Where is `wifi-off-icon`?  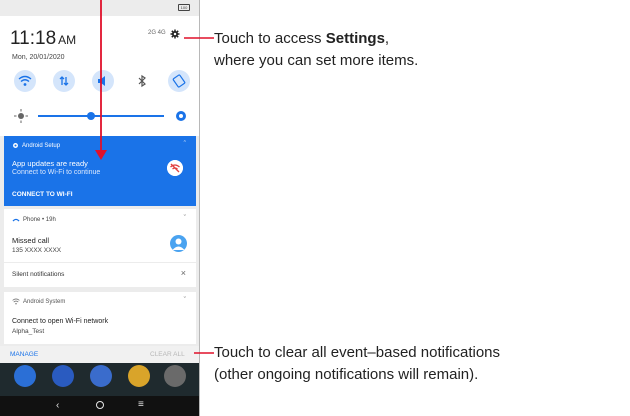
wifi-off-icon is located at coordinates (175, 168).